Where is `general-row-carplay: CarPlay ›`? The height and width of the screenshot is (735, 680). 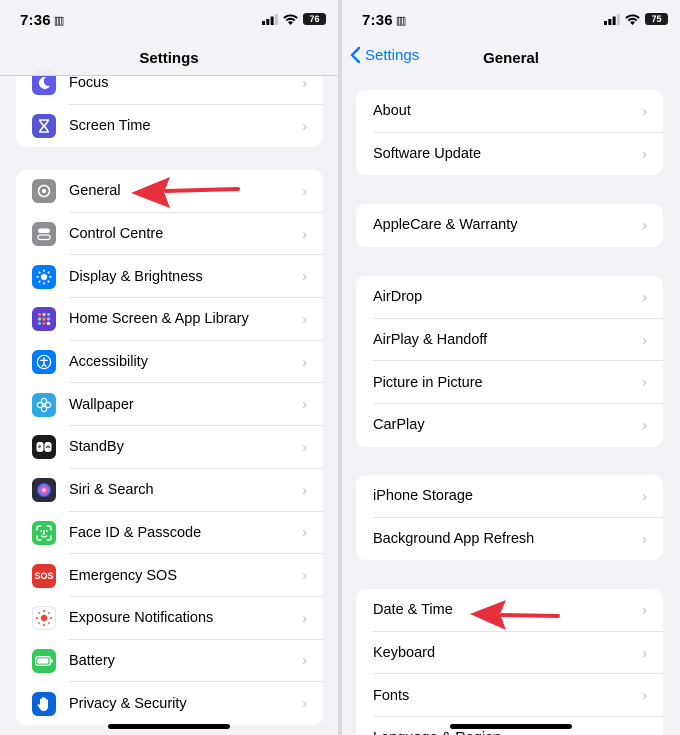
general-row-carplay: CarPlay › is located at coordinates (509, 425).